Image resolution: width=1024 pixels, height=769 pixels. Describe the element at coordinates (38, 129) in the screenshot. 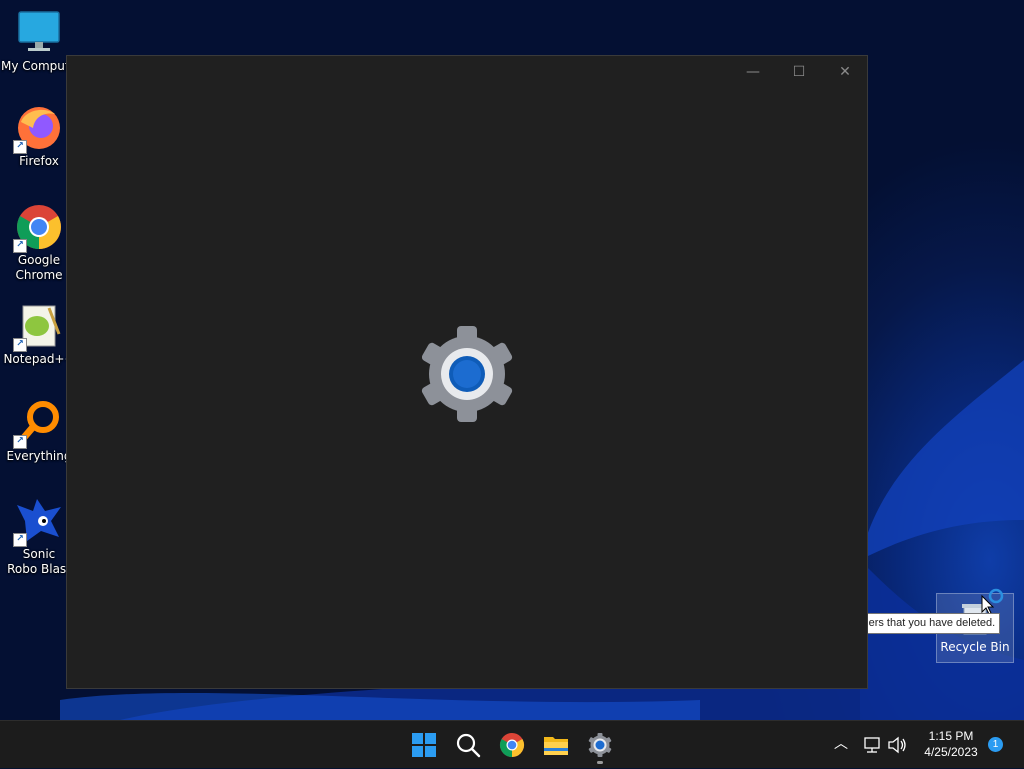

I see `firefox-icon: ↗` at that location.